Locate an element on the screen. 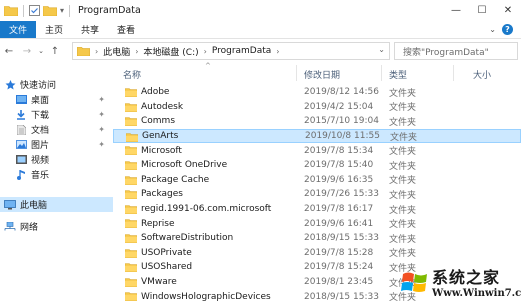  search-placeholder: 搜索"ProgramData" is located at coordinates (446, 52).